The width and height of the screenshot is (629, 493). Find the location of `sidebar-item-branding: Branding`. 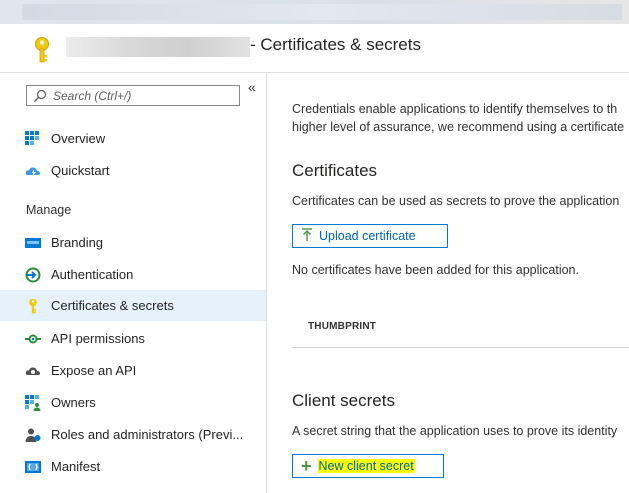

sidebar-item-branding: Branding is located at coordinates (133, 242).